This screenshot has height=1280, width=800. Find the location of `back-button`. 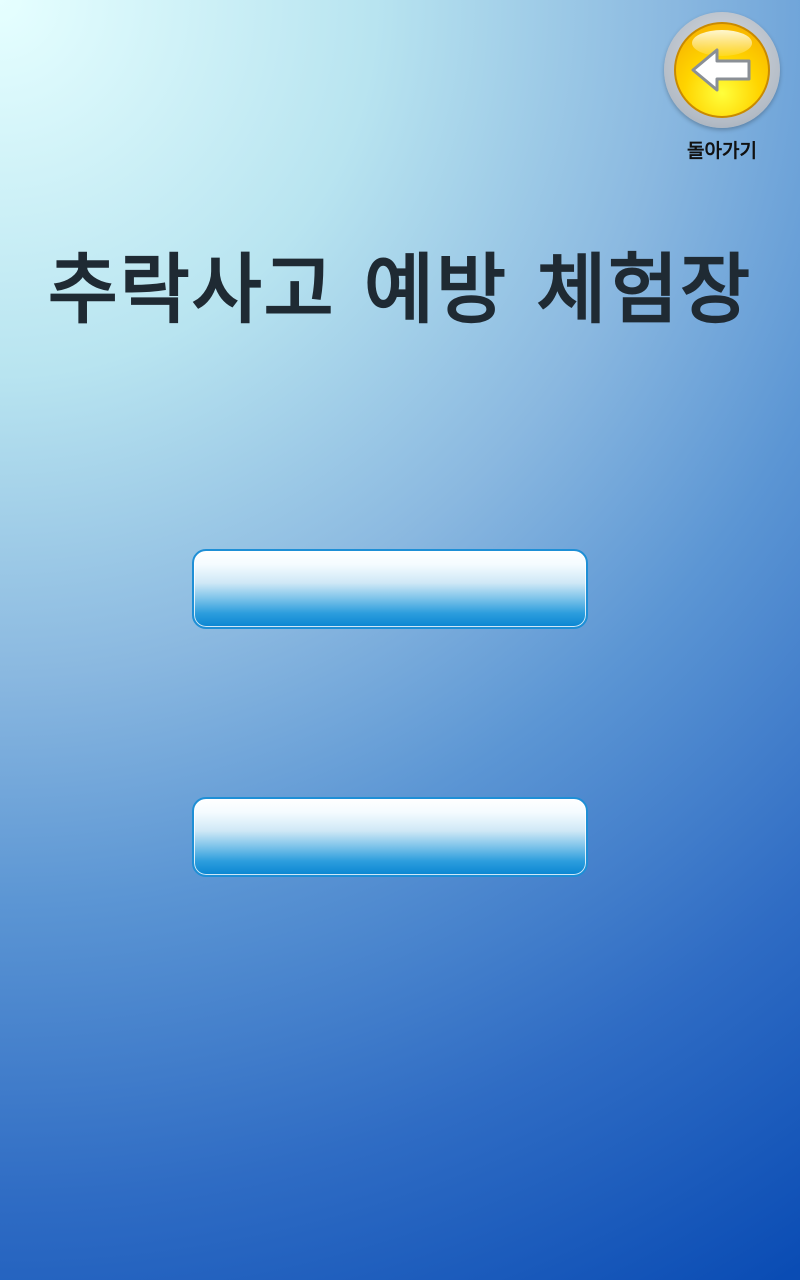

back-button is located at coordinates (722, 70).